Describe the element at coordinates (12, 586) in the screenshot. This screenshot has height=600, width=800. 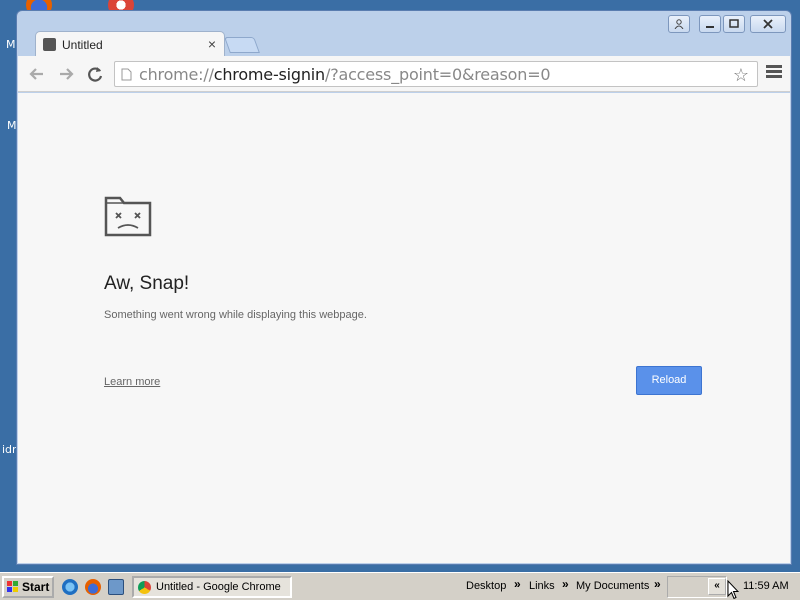
I see `windows-flag-icon` at that location.